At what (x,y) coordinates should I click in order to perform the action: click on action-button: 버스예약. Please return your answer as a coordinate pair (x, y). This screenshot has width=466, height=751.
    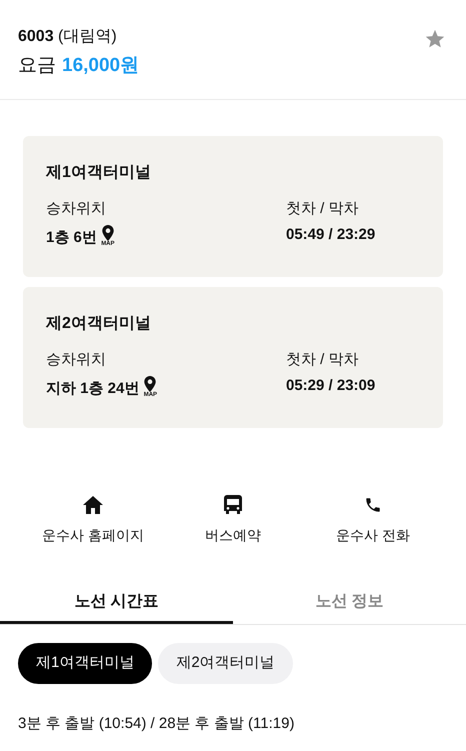
    Looking at the image, I should click on (233, 519).